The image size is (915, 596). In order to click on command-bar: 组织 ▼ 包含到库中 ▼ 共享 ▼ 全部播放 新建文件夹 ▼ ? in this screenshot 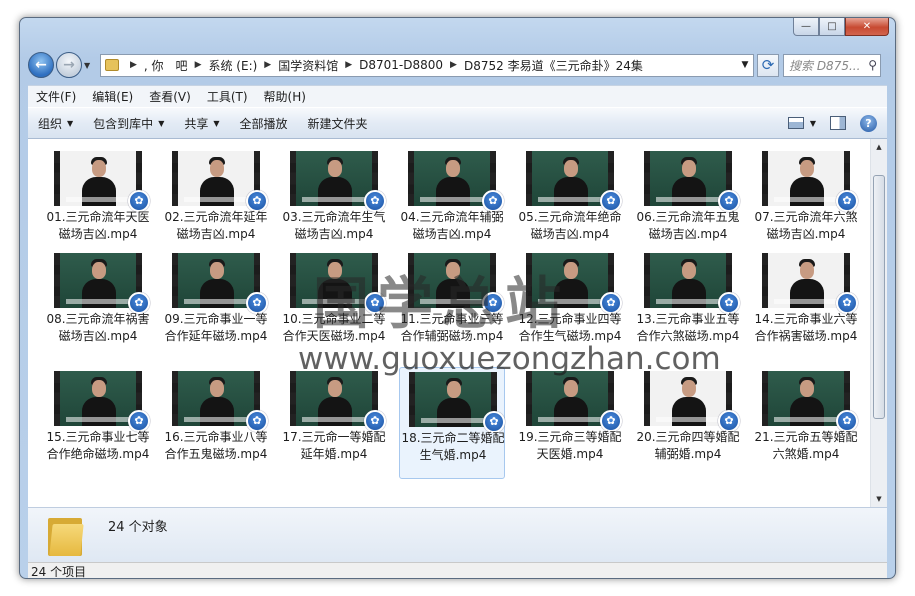, I will do `click(457, 123)`.